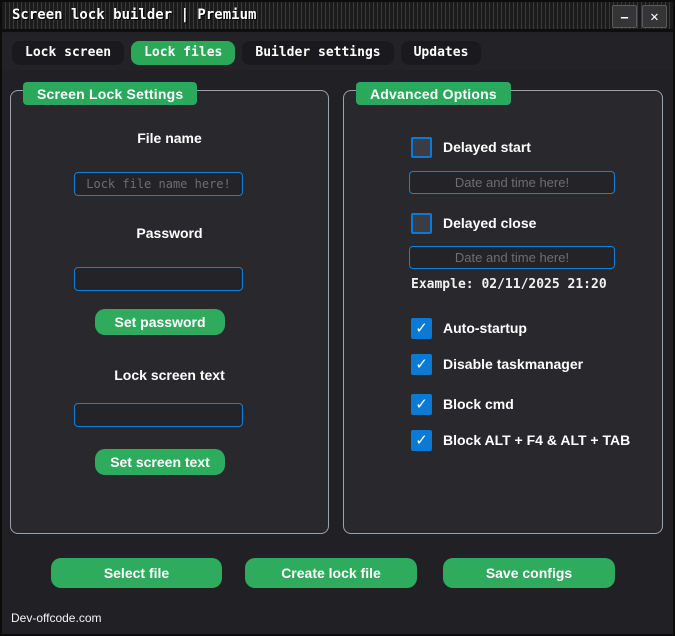 The height and width of the screenshot is (636, 675). I want to click on block-alt-label: Block ALT + F4 & ALT + TAB, so click(537, 440).